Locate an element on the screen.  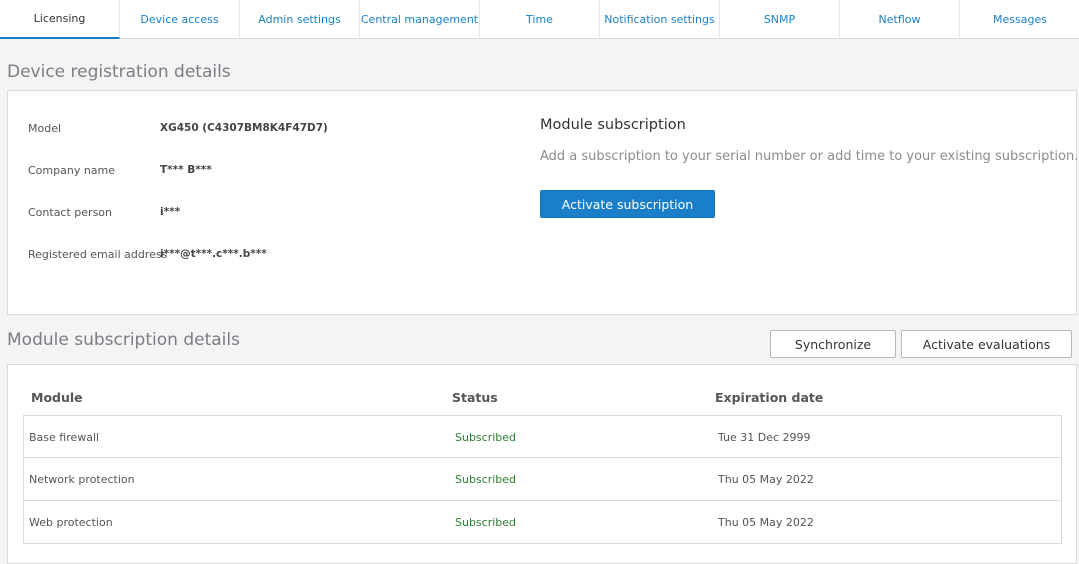
column-header-status: Status is located at coordinates (475, 397).